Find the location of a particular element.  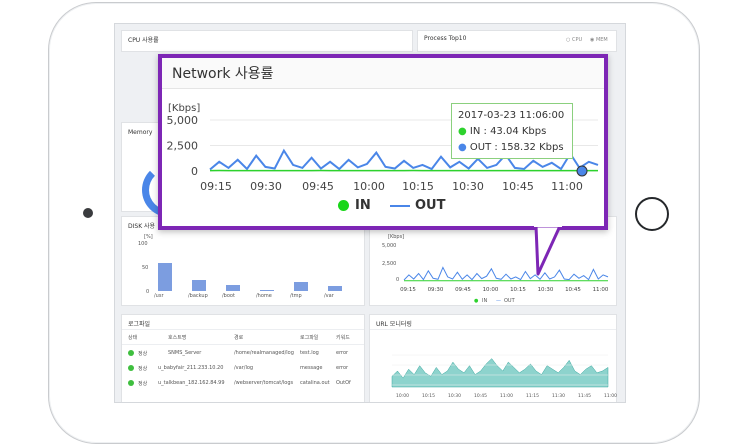

log-header: 호스트명 is located at coordinates (177, 337).